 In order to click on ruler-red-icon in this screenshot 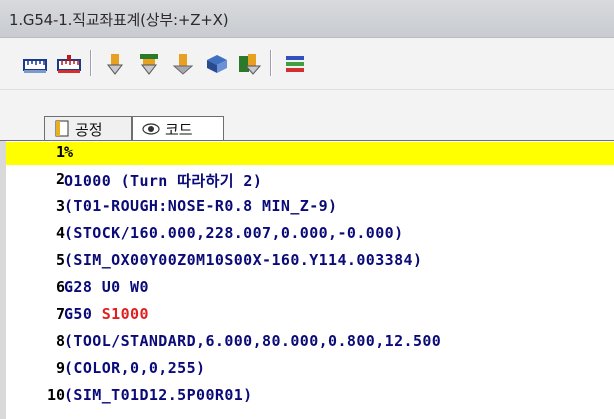, I will do `click(69, 64)`.